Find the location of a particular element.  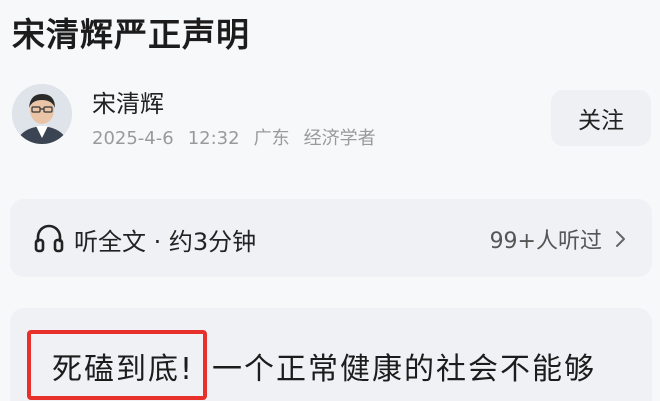

listen-label: 听全文 · 约3分钟 is located at coordinates (165, 242).